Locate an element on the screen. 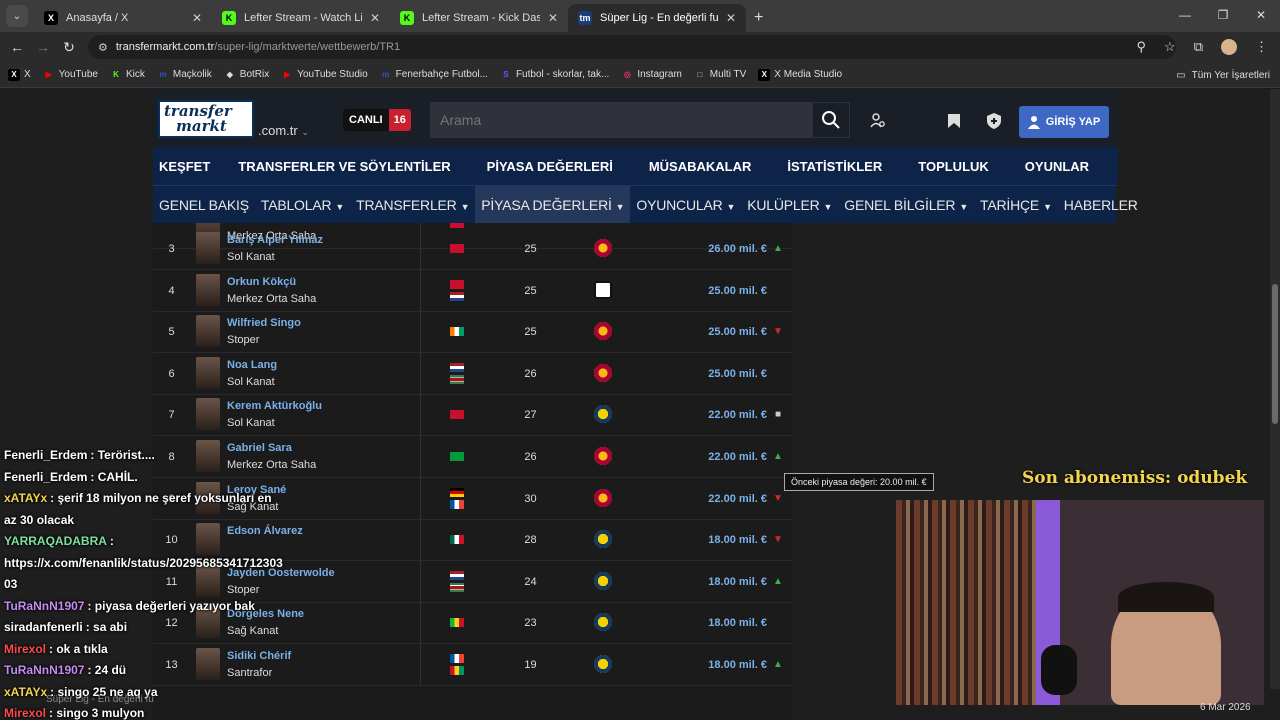  reload-button: ↻ is located at coordinates (69, 47).